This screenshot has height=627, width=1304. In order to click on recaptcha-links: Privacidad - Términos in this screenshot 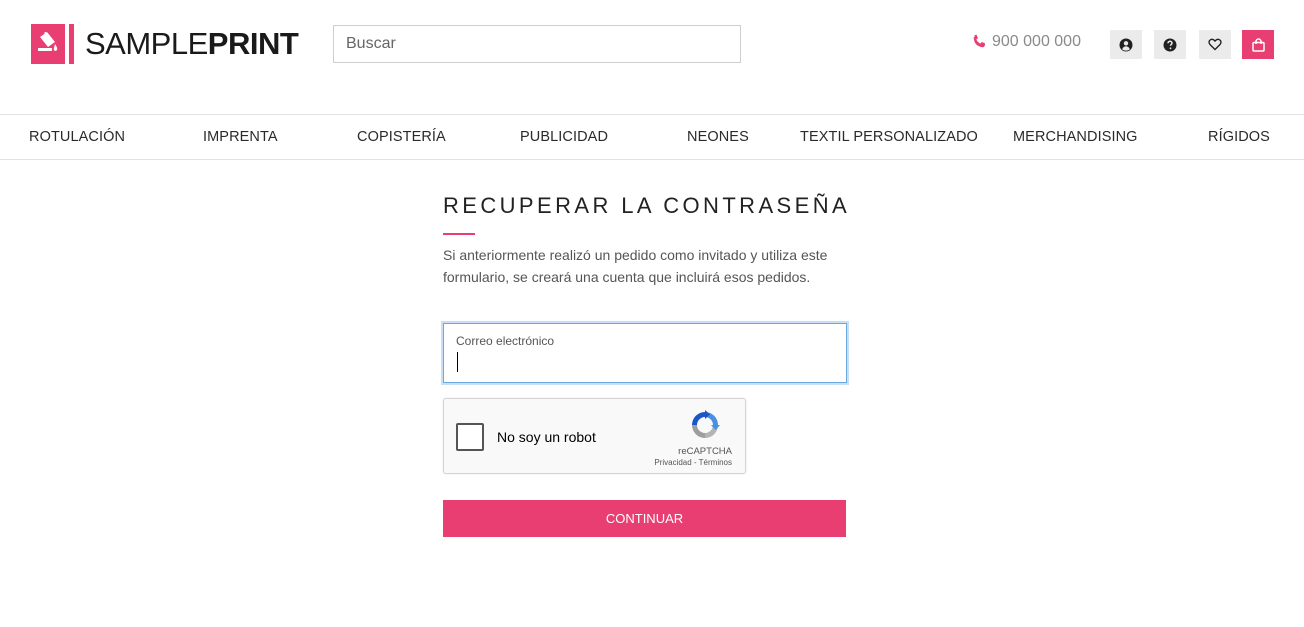, I will do `click(693, 462)`.